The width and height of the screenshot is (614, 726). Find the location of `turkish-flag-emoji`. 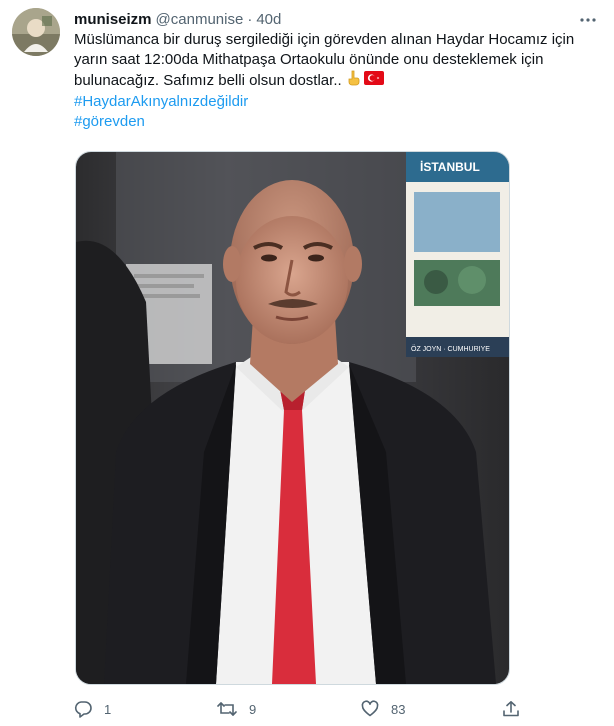

turkish-flag-emoji is located at coordinates (373, 81).